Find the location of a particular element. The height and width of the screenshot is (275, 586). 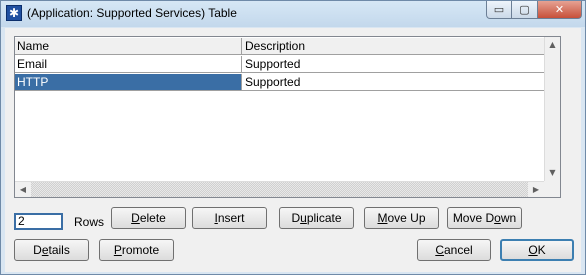

close-button: ✕ is located at coordinates (560, 10).